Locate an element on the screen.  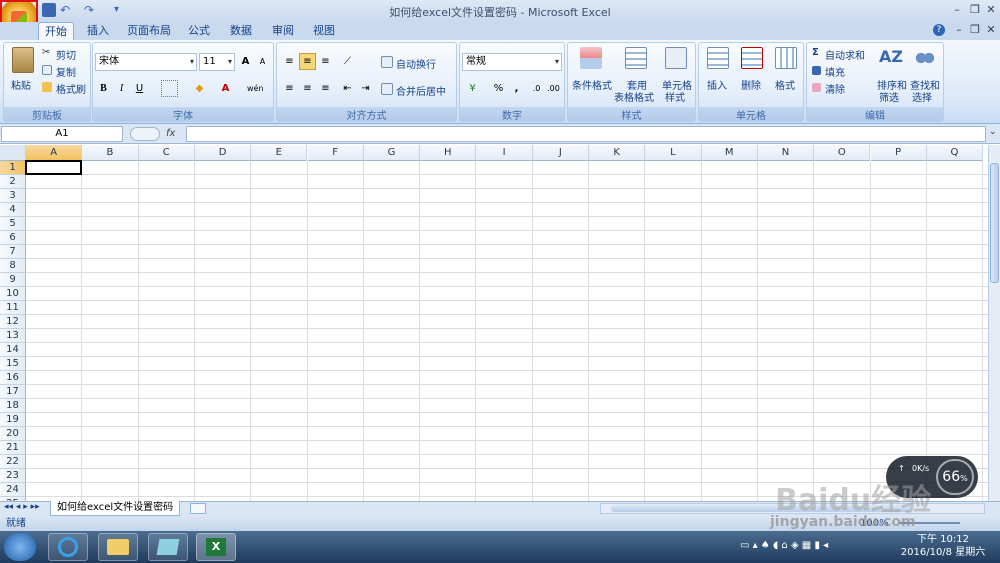
row-header-15: 15 is located at coordinates (13, 364).